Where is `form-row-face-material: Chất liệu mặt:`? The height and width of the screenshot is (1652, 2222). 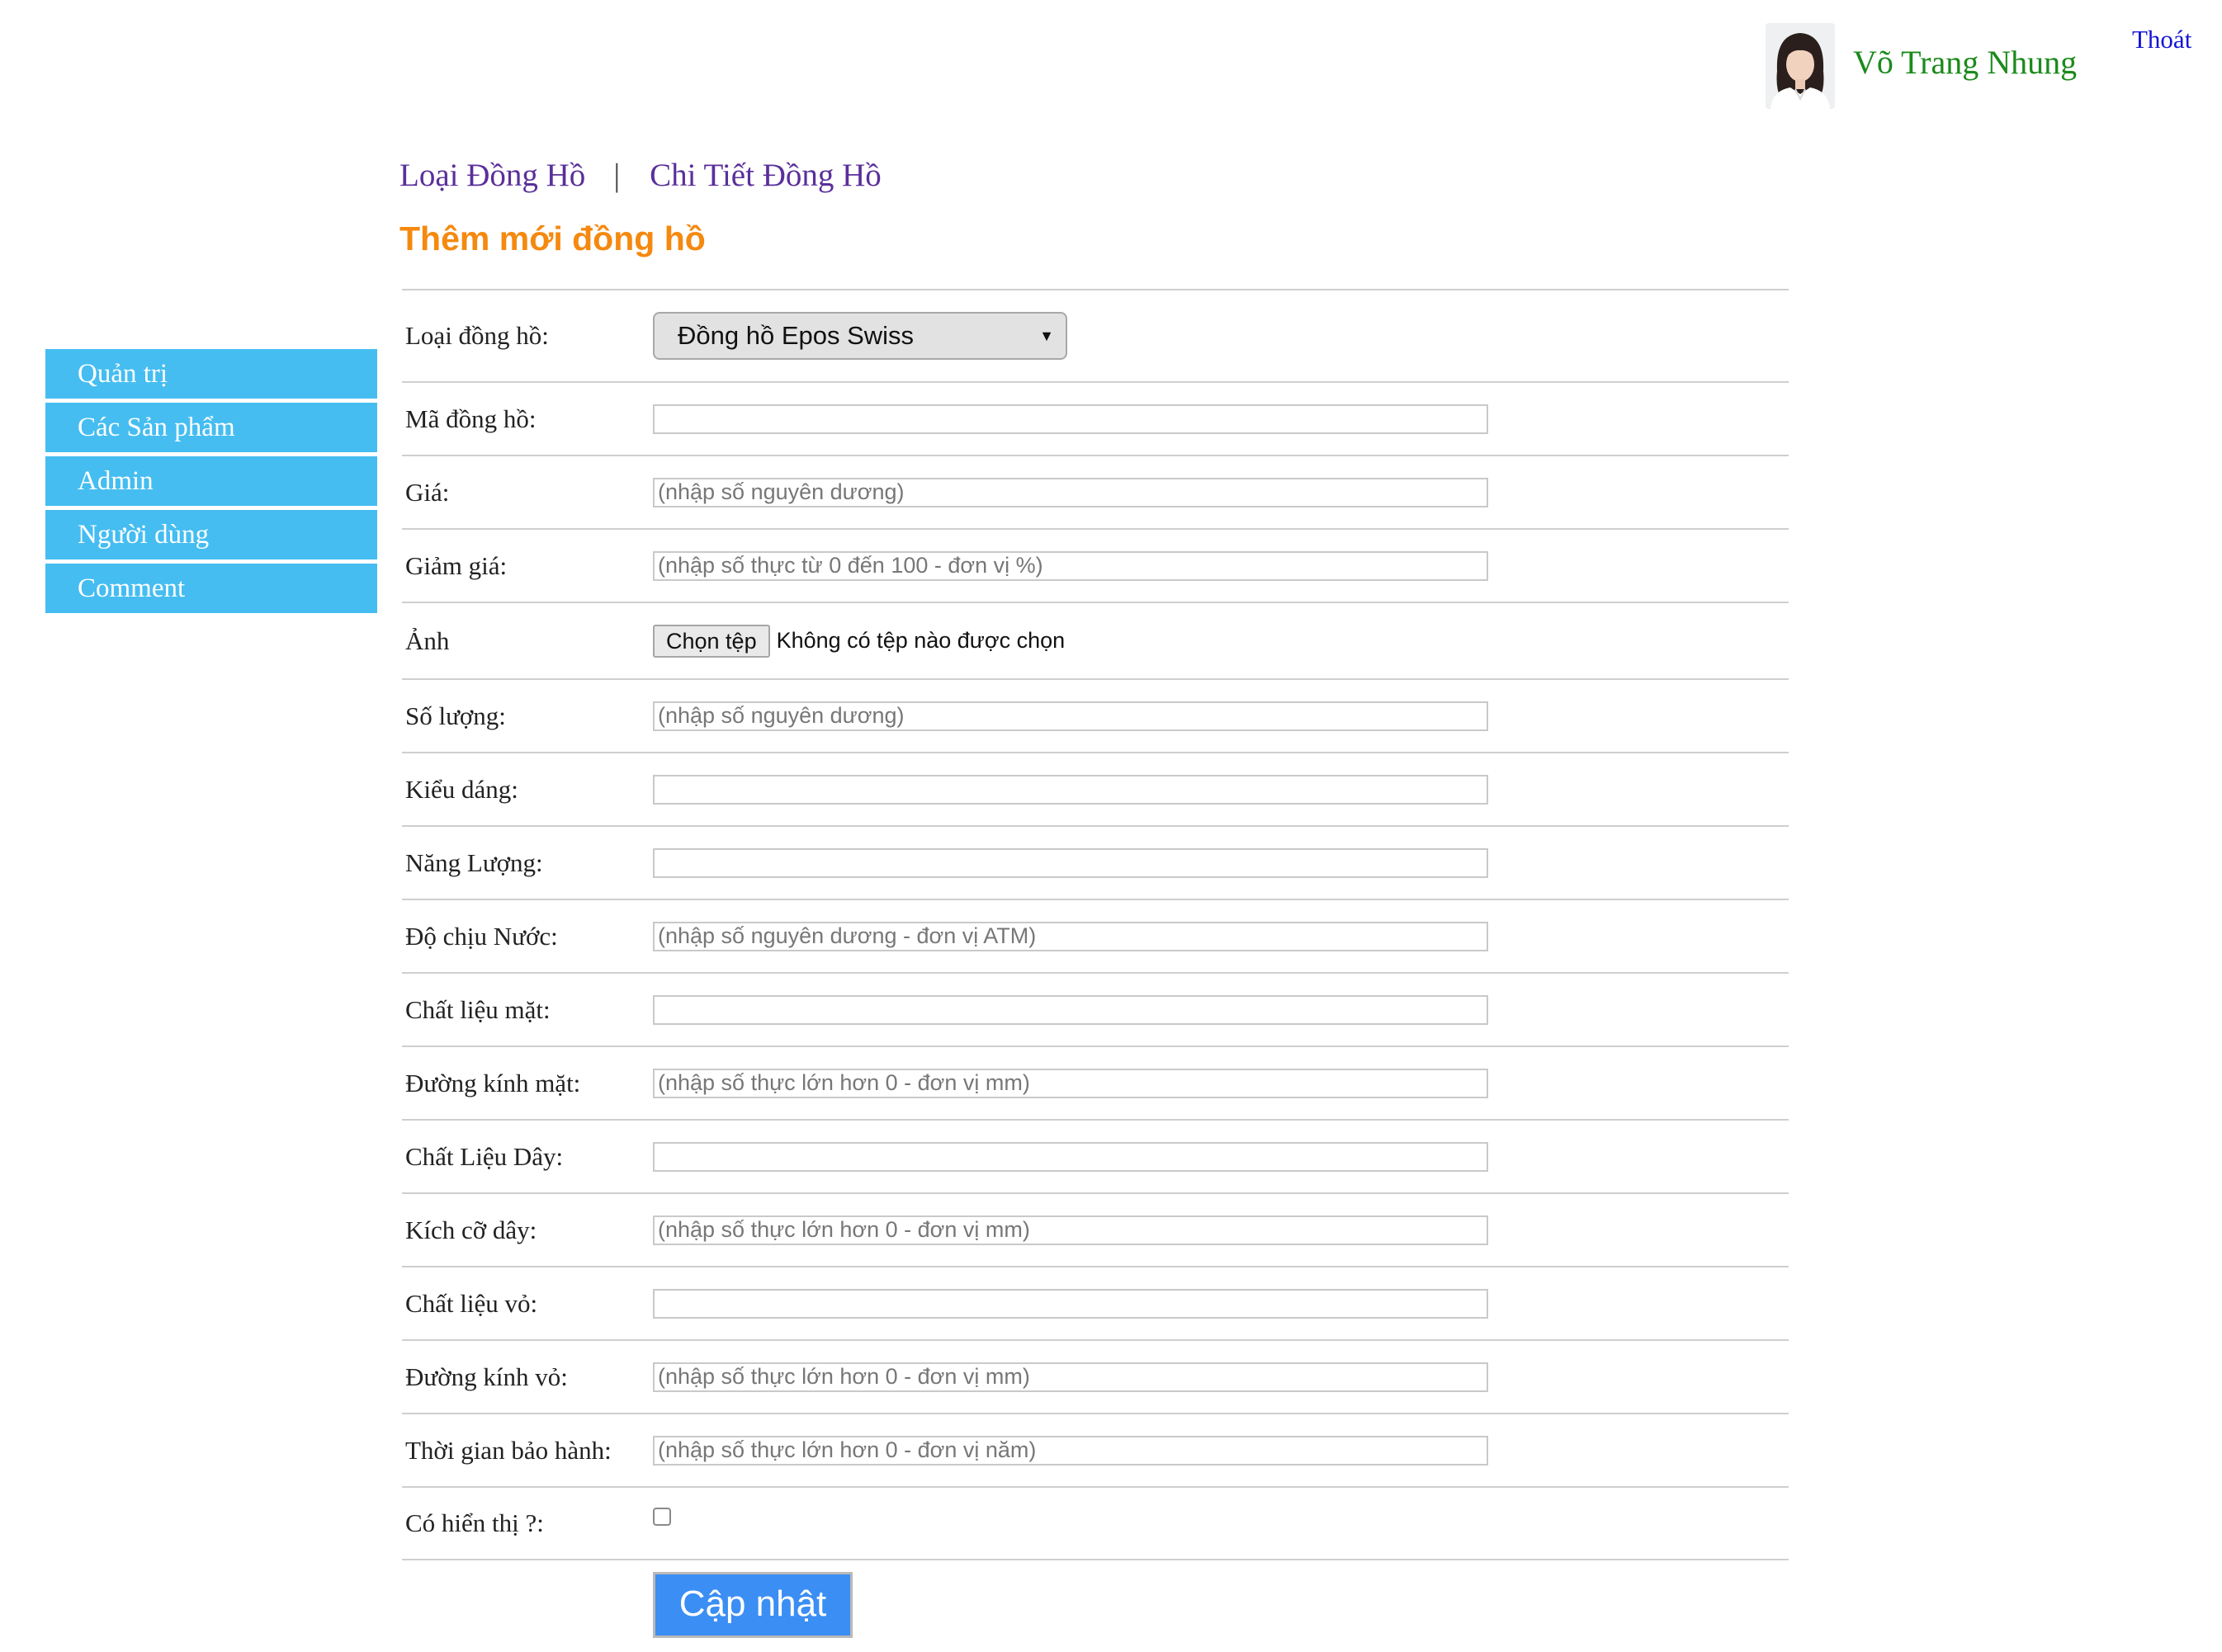 form-row-face-material: Chất liệu mặt: is located at coordinates (1095, 1011).